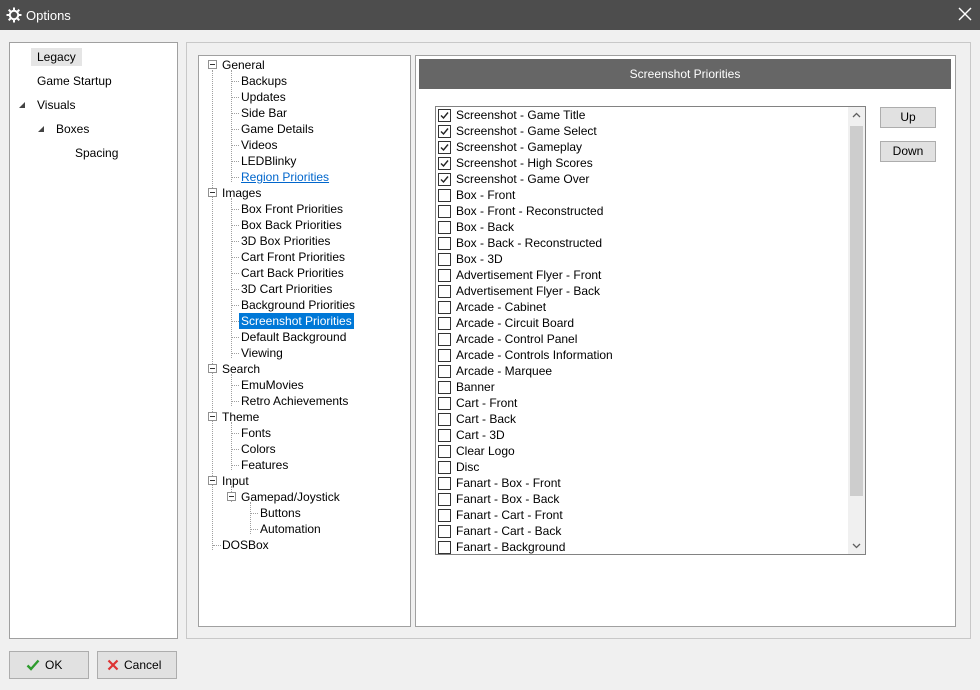  Describe the element at coordinates (277, 129) in the screenshot. I see `tree-item-game-details: Game Details` at that location.